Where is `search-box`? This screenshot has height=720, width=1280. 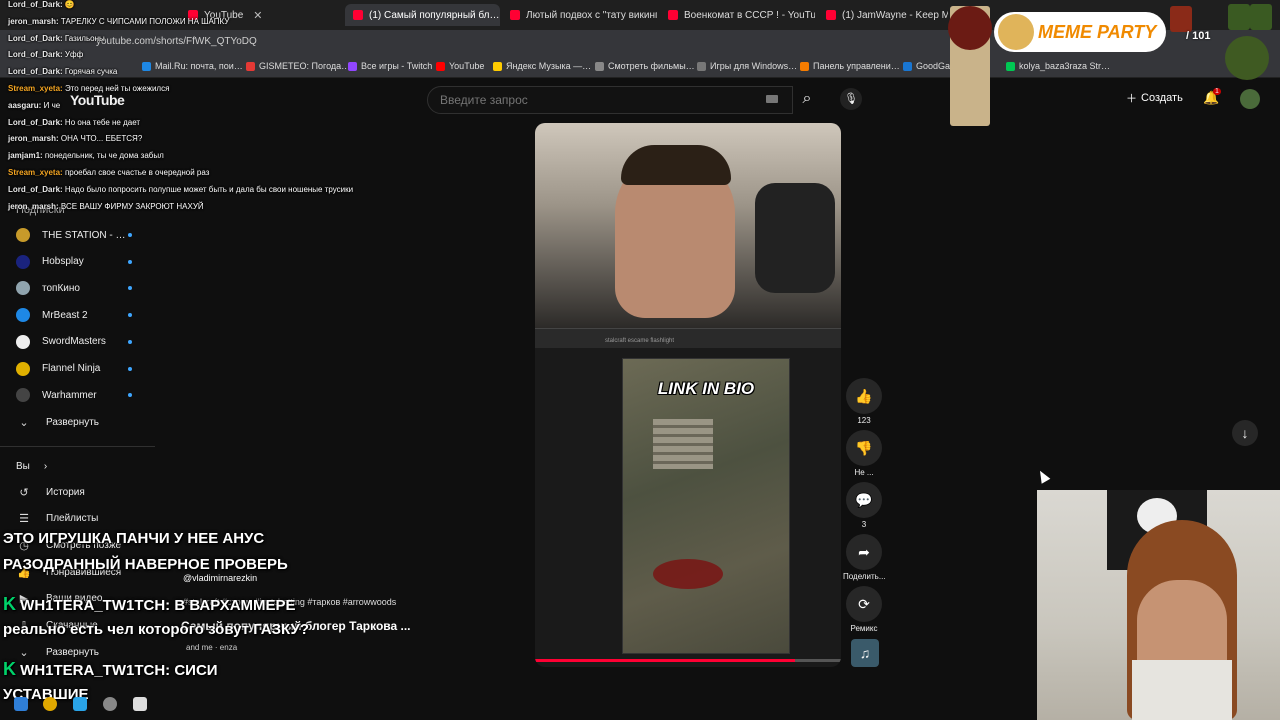 search-box is located at coordinates (610, 100).